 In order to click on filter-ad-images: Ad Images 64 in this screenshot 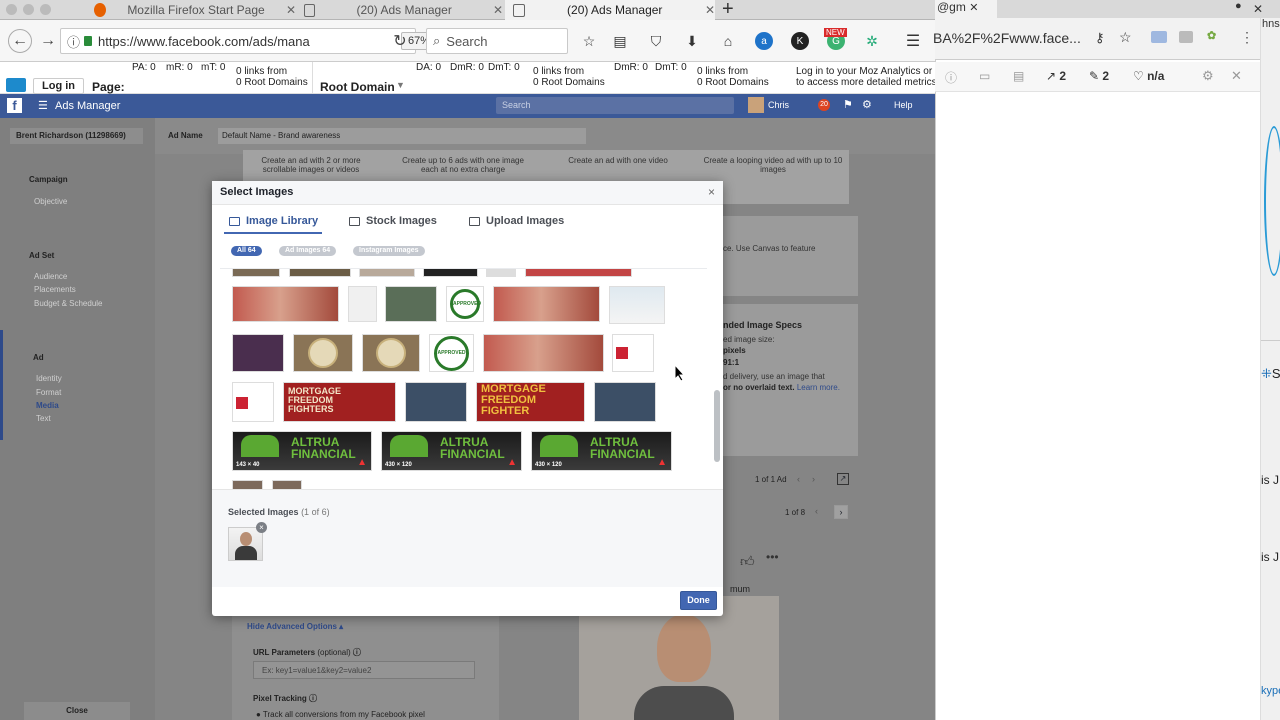, I will do `click(308, 251)`.